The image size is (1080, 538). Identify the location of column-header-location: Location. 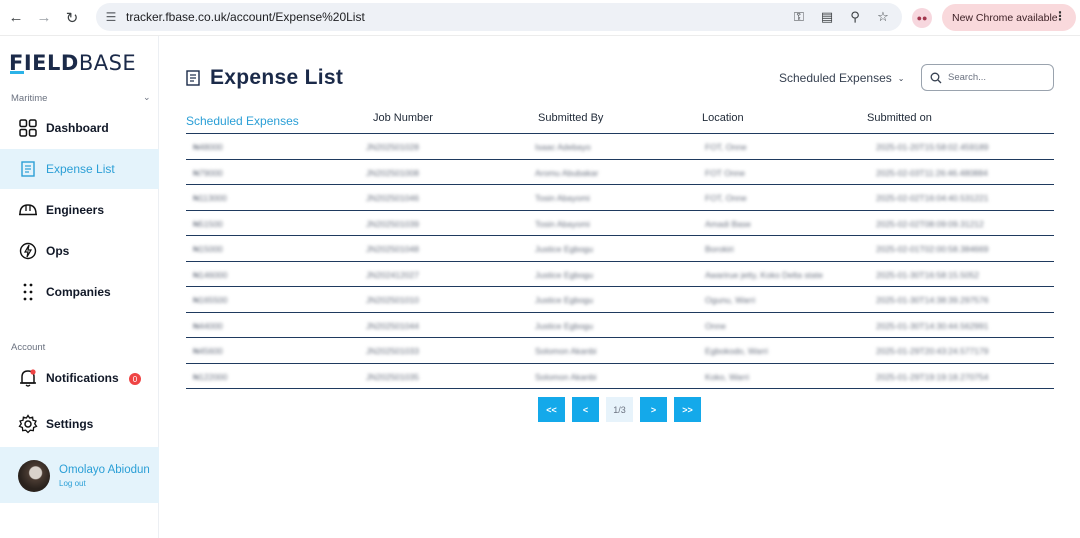
(723, 118).